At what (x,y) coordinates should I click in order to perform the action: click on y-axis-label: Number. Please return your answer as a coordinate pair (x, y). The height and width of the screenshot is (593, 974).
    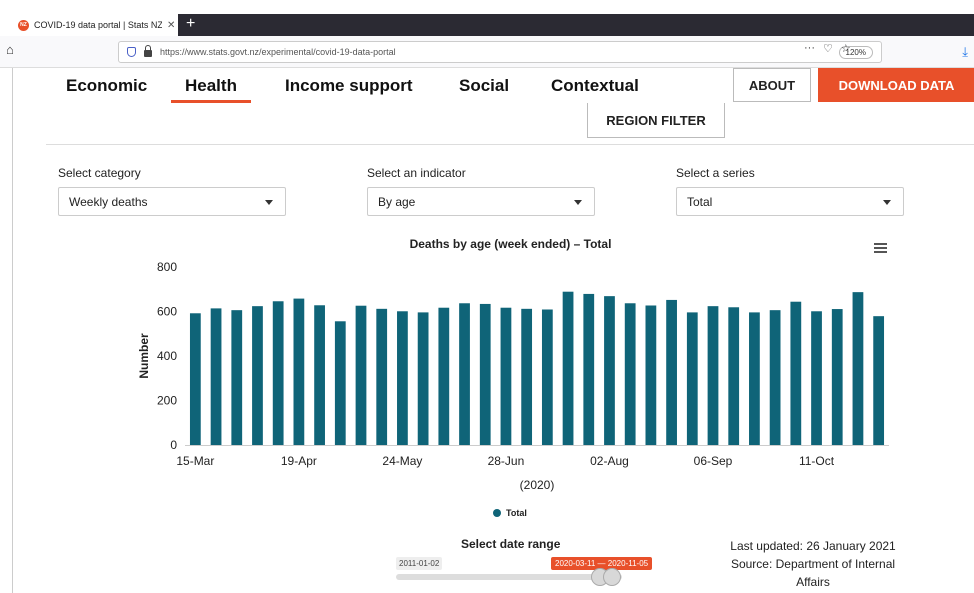
    Looking at the image, I should click on (144, 356).